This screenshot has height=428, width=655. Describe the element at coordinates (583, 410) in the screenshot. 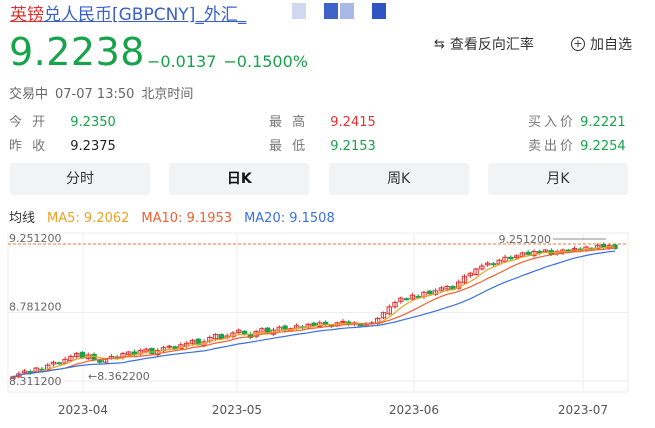

I see `x-tick-label: 2023-07` at that location.